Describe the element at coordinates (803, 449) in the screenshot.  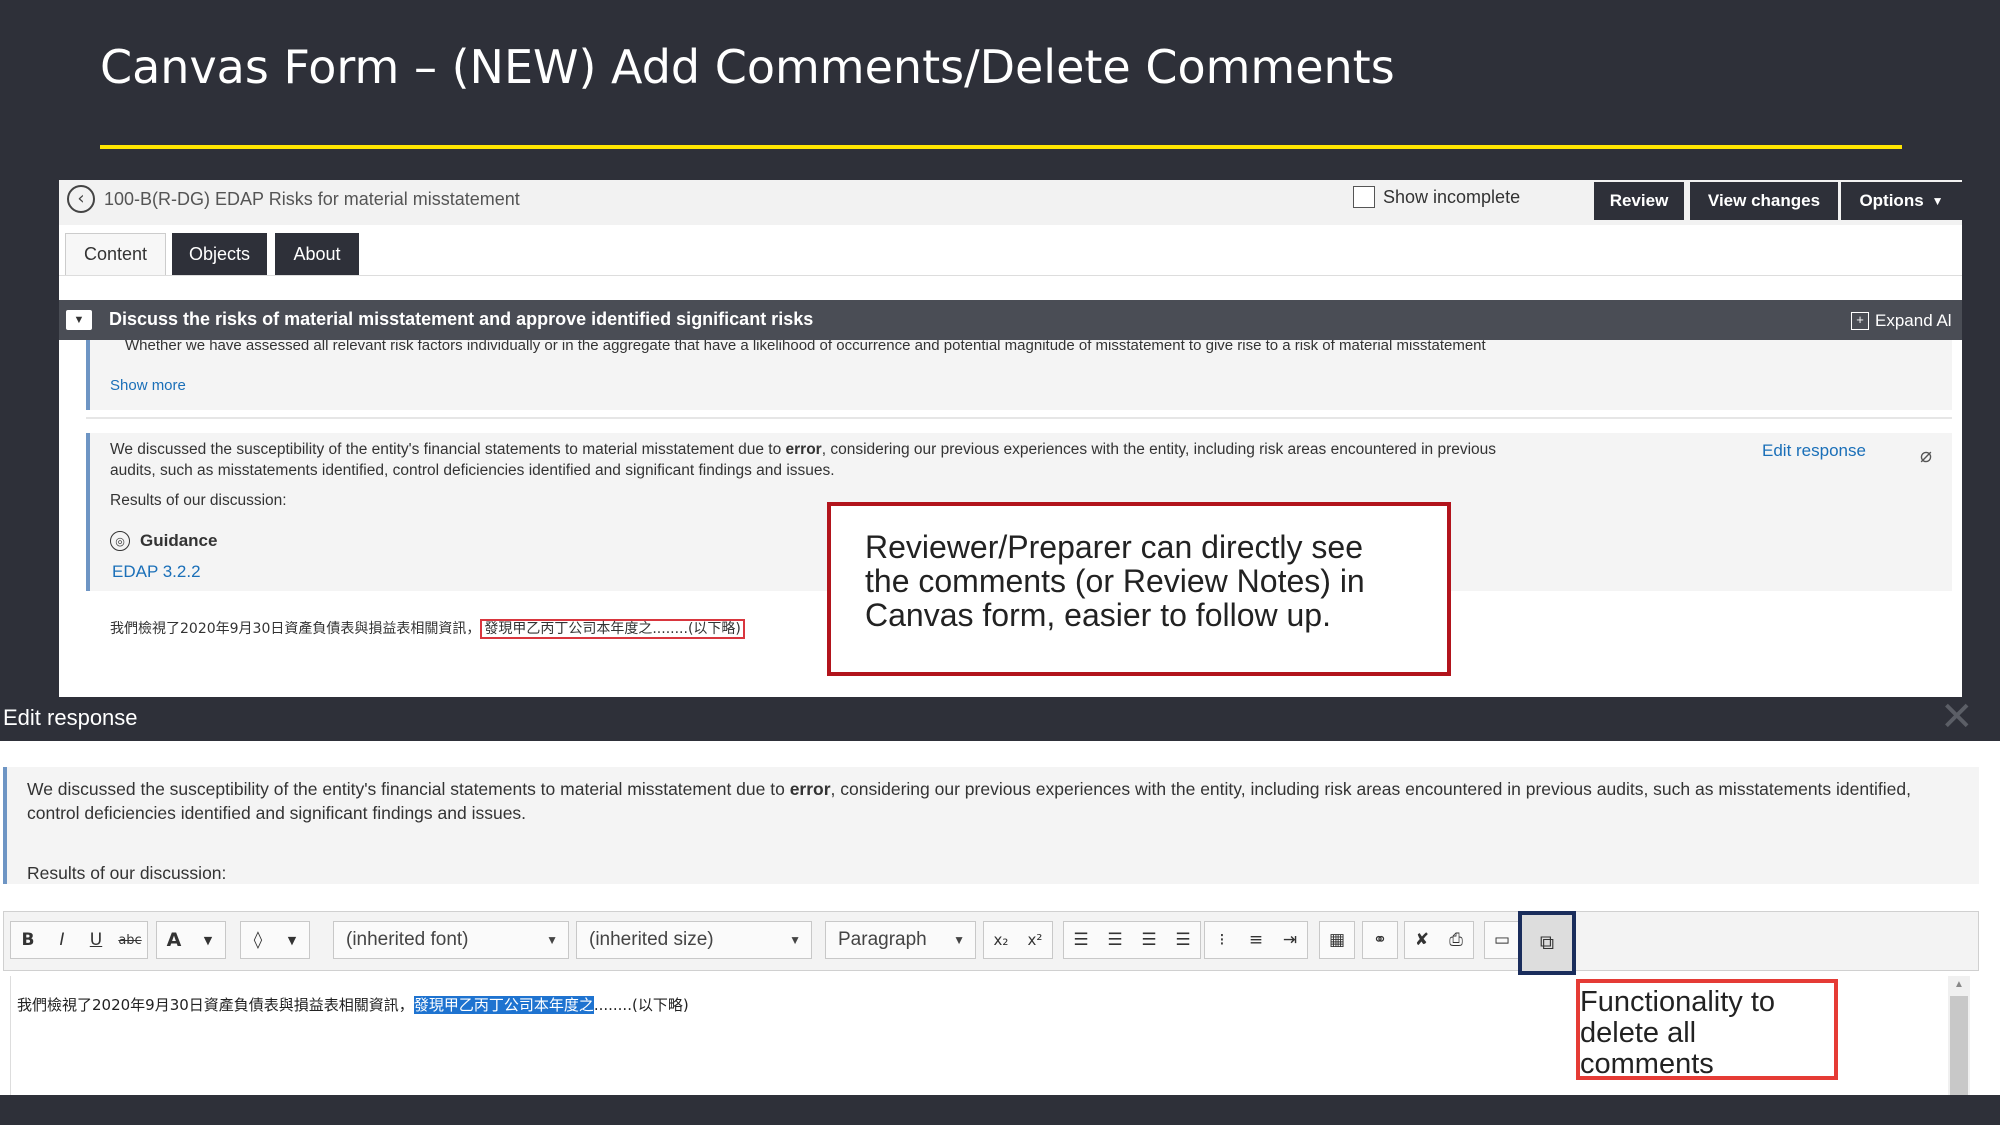
I see `response-text-bold: error` at that location.